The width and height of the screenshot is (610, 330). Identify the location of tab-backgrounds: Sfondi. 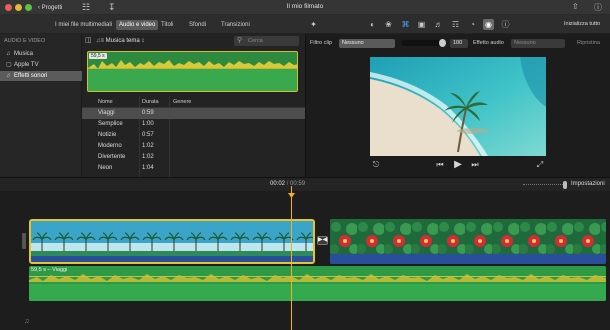
(197, 25).